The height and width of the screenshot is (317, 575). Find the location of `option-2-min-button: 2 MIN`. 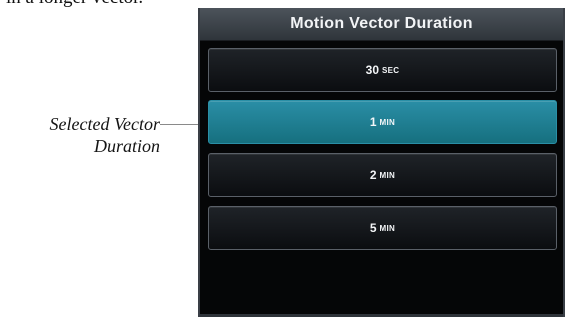

option-2-min-button: 2 MIN is located at coordinates (382, 175).